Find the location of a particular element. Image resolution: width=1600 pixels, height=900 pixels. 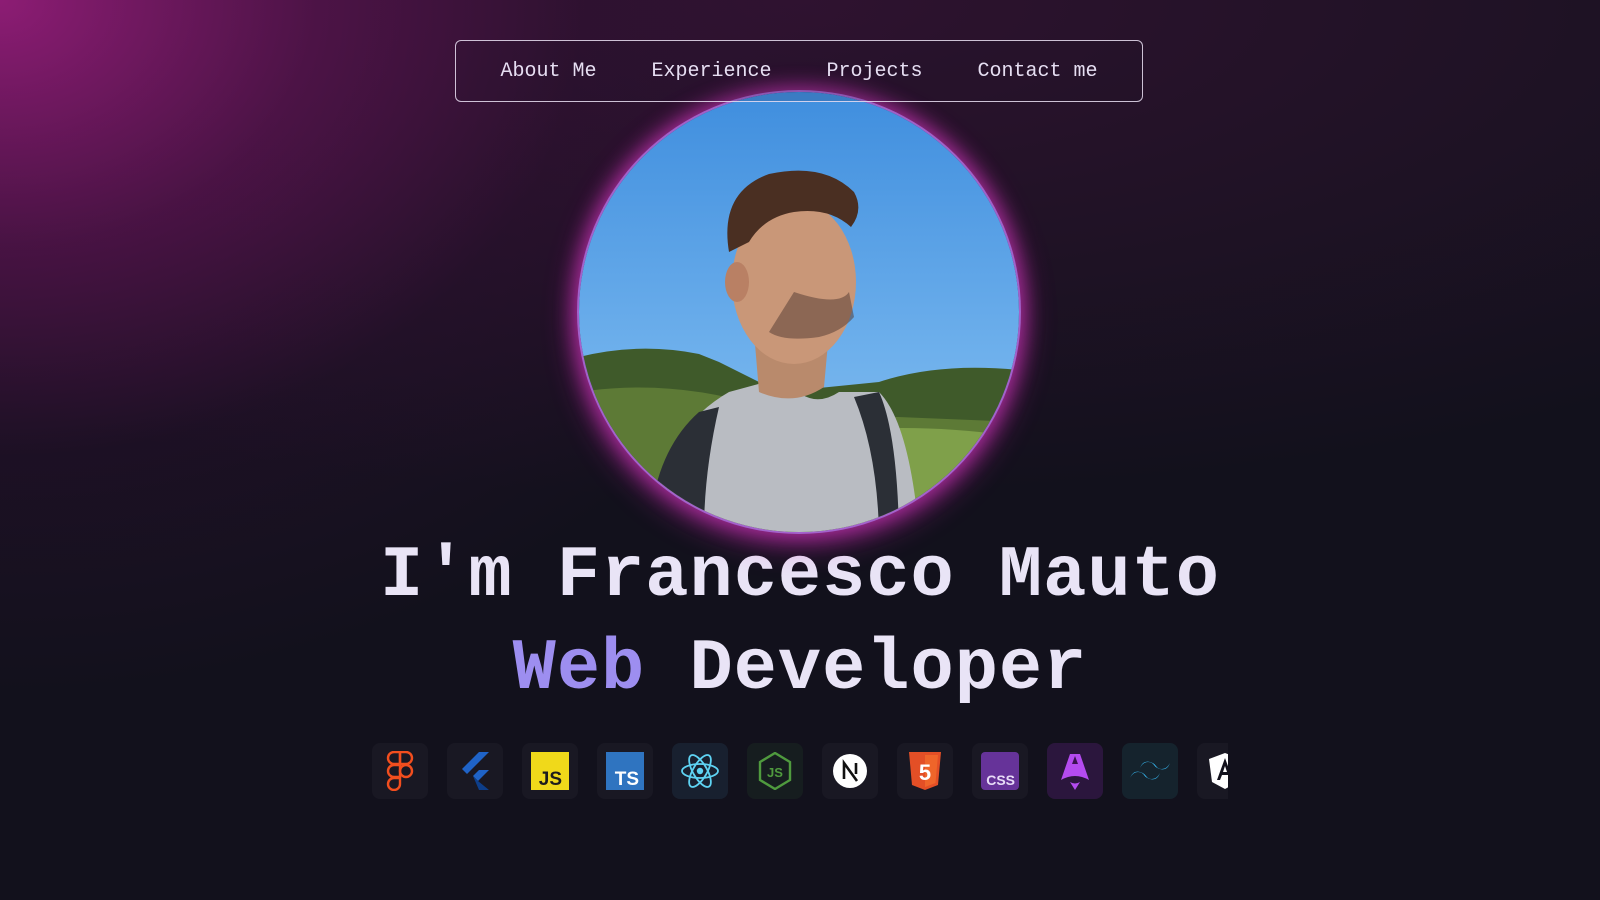

nav-experience: Experience is located at coordinates (711, 71).